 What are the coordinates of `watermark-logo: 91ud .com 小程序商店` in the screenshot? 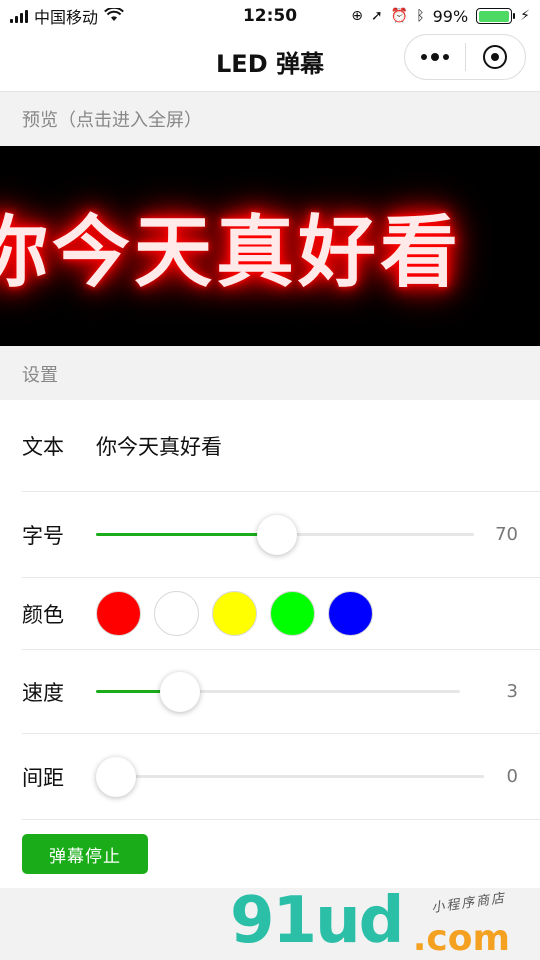 It's located at (370, 922).